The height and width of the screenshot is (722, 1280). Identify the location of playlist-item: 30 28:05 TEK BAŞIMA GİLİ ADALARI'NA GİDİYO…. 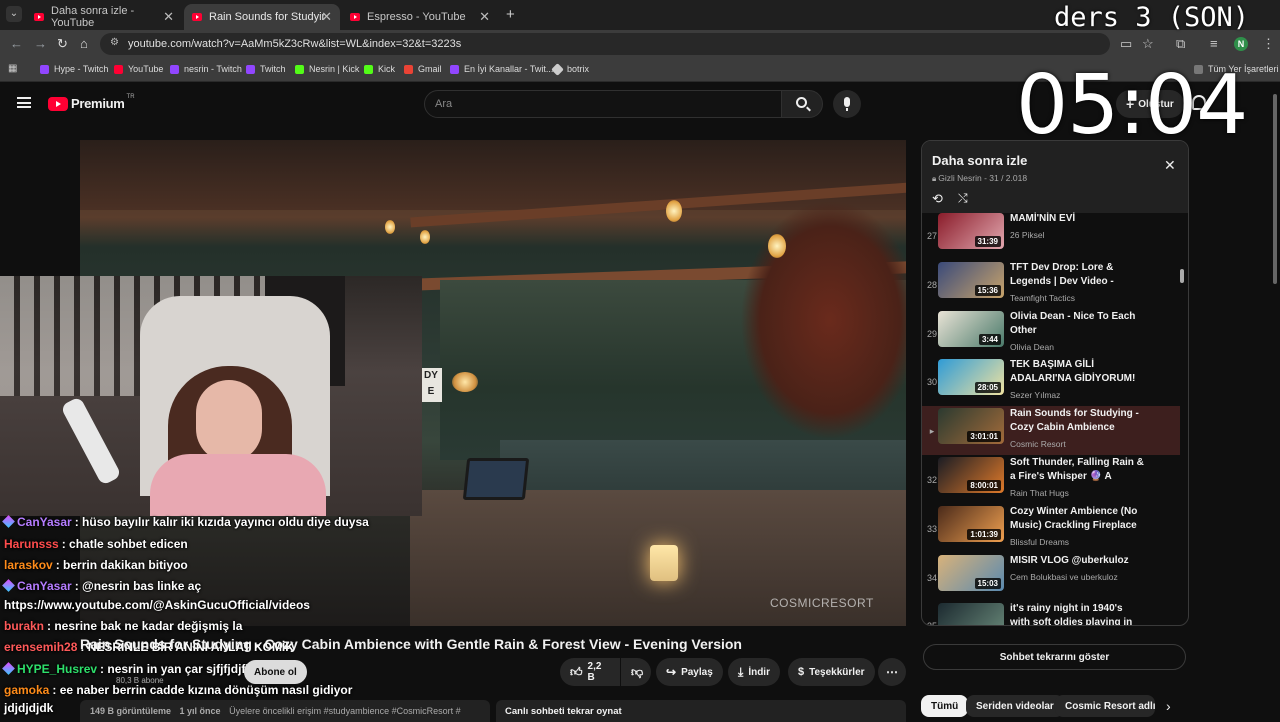
(1051, 381).